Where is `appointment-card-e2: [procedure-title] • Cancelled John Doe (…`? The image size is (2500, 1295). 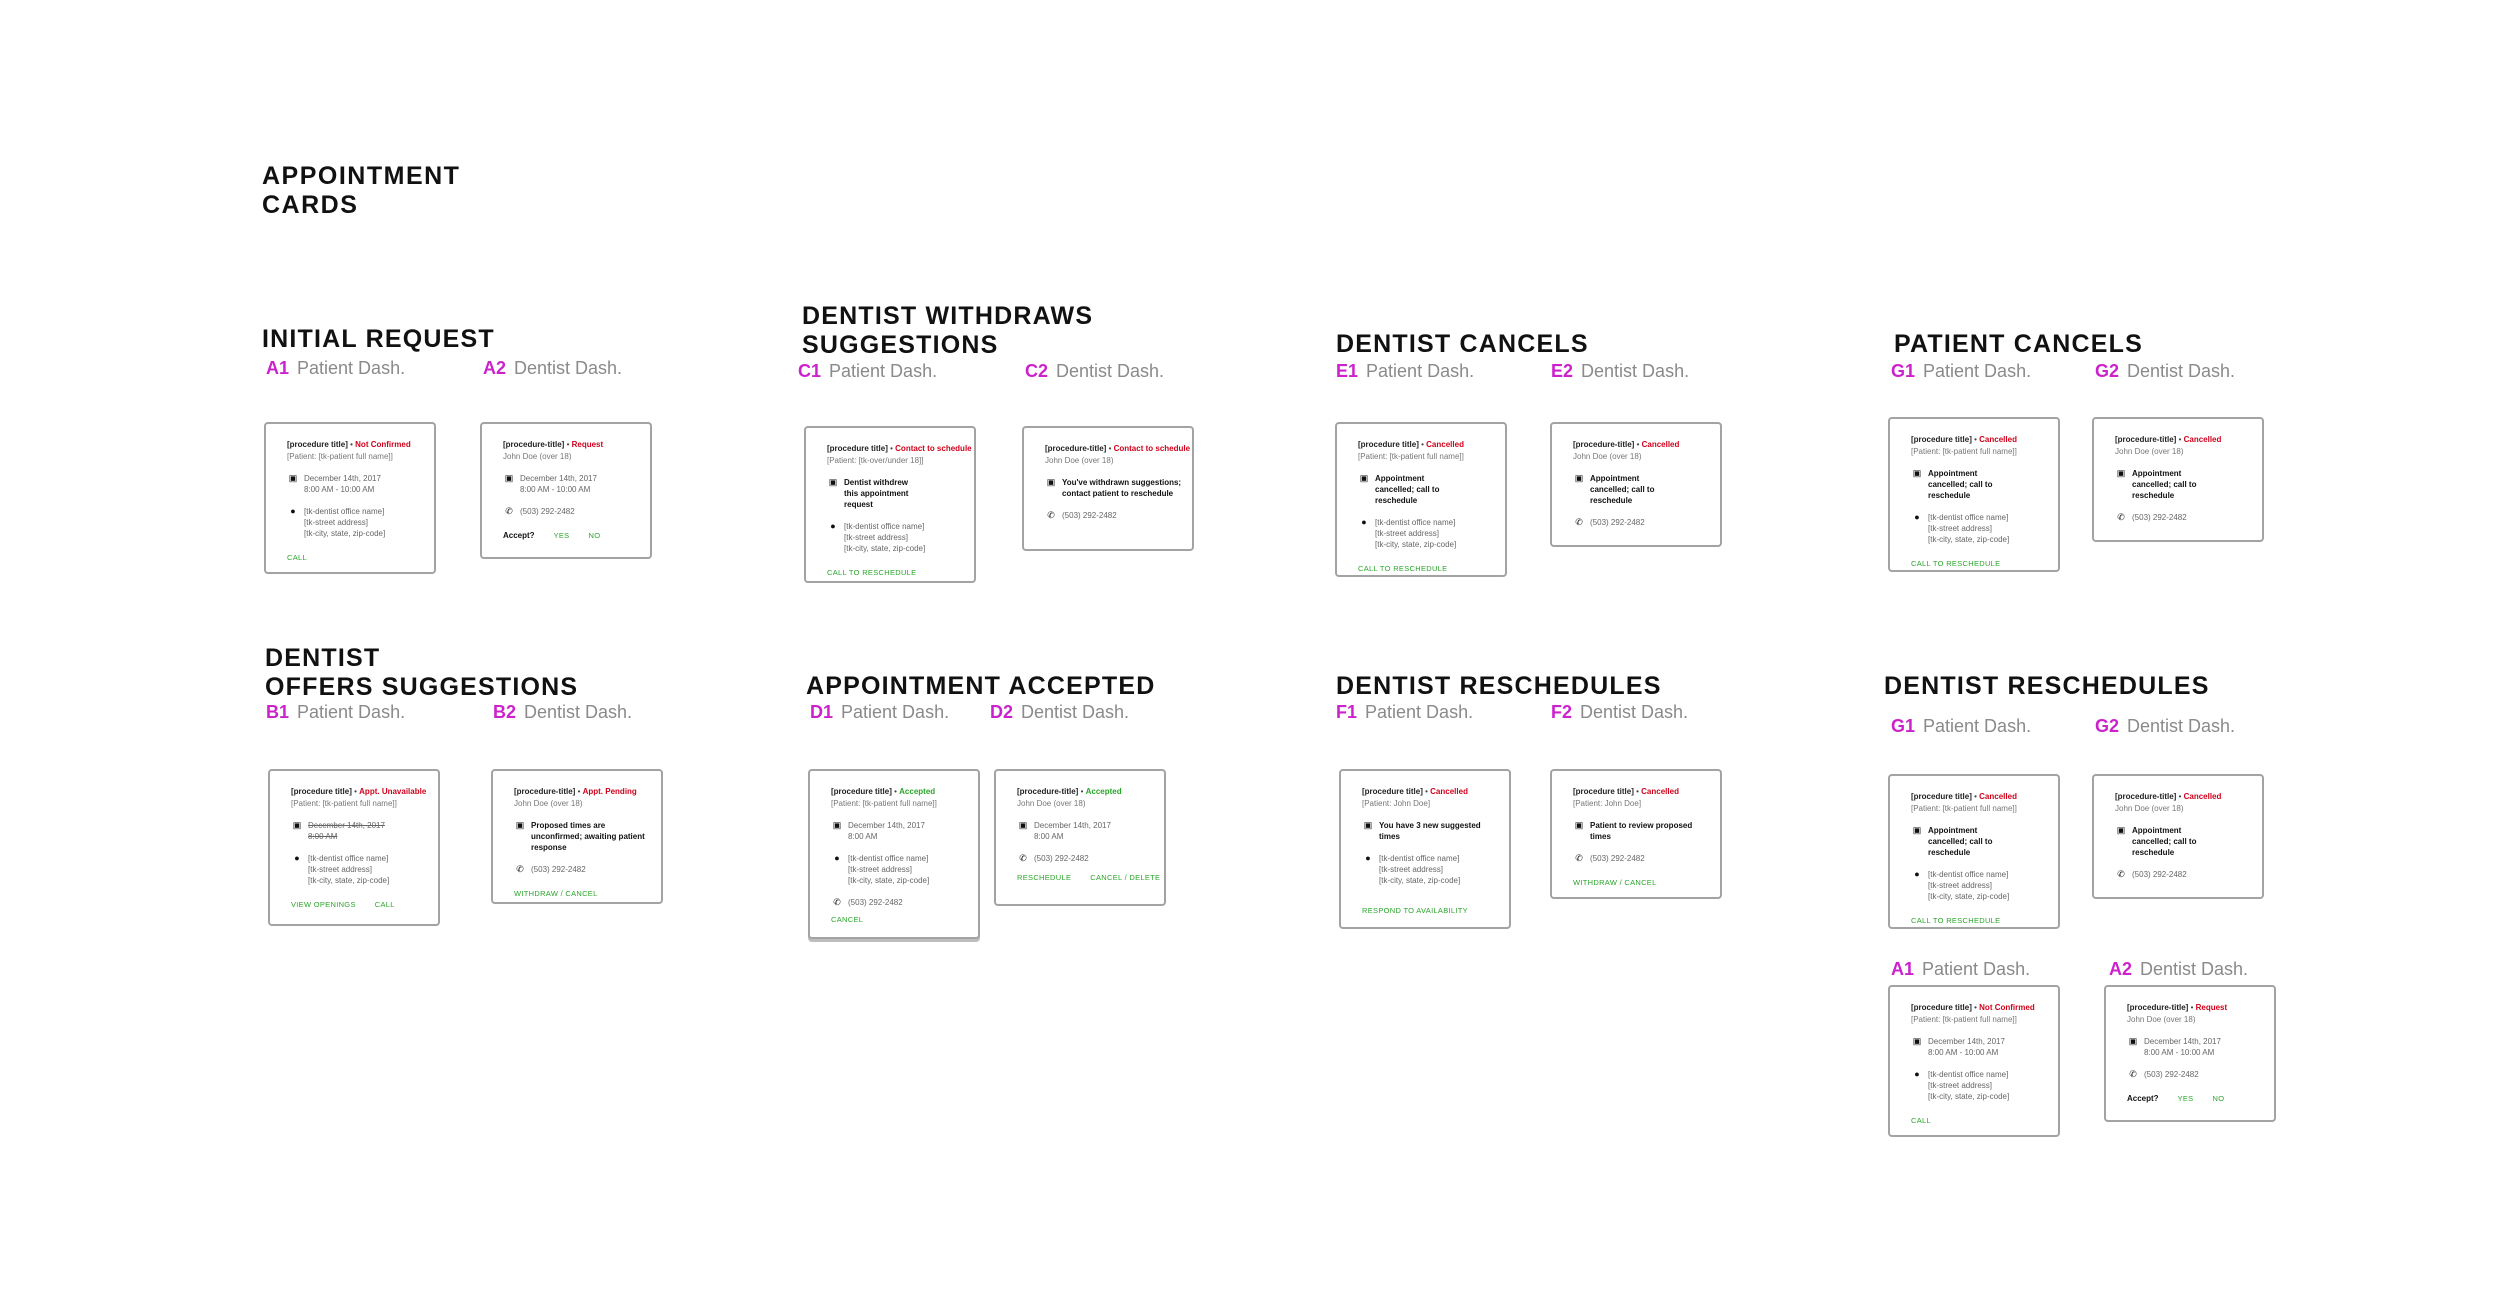 appointment-card-e2: [procedure-title] • Cancelled John Doe (… is located at coordinates (1636, 484).